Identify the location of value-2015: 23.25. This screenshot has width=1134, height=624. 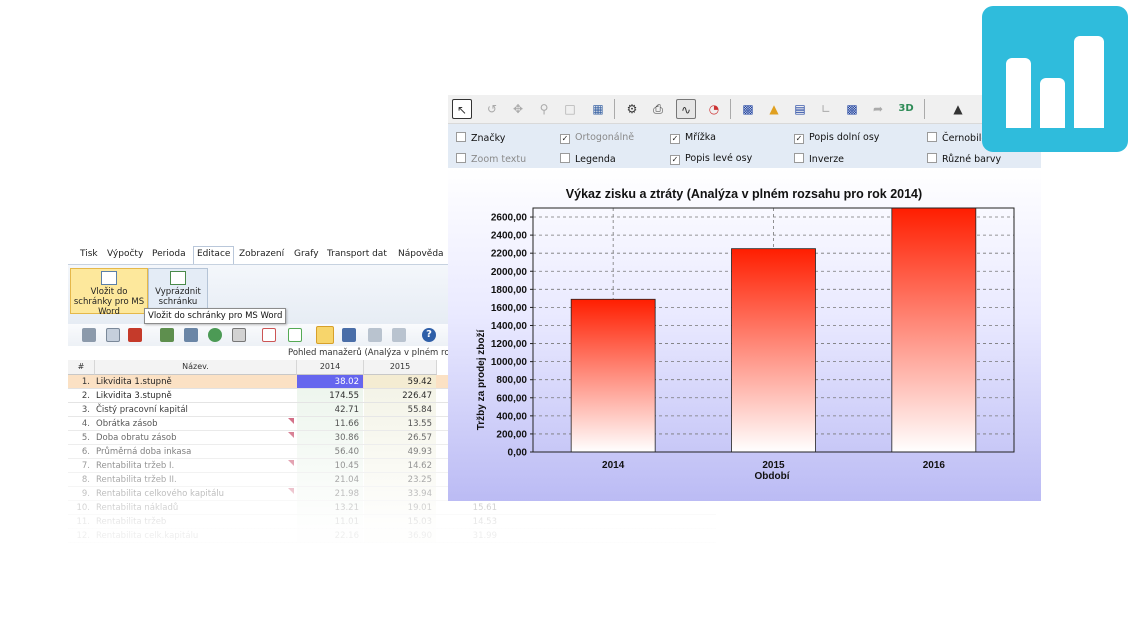
(400, 480).